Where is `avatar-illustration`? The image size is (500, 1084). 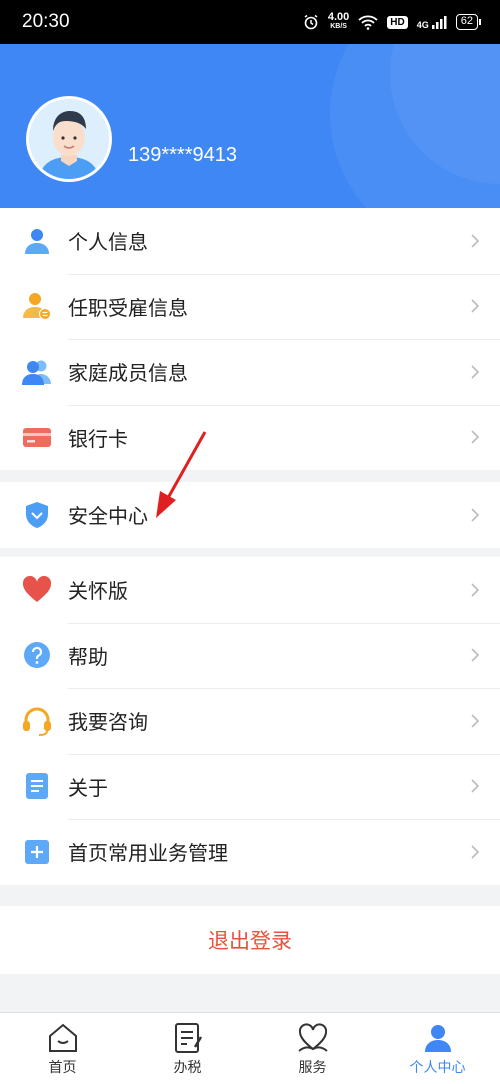 avatar-illustration is located at coordinates (69, 139).